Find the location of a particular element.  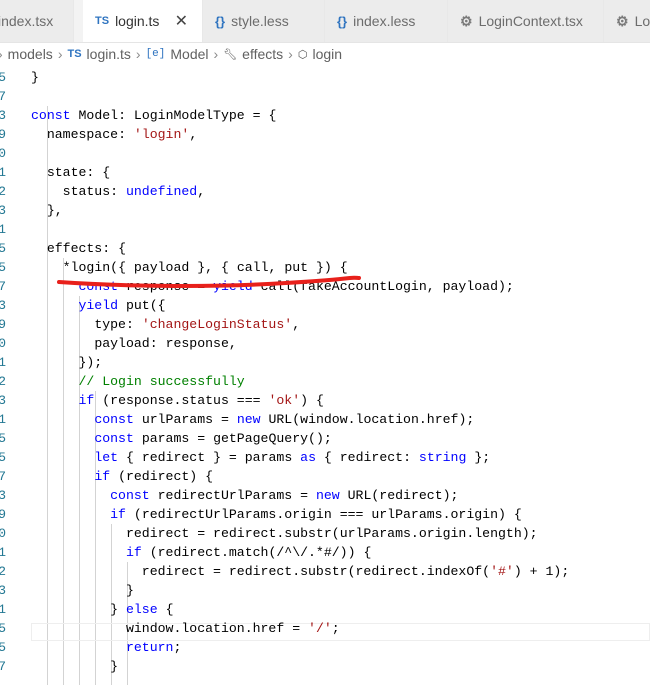

breadcrumb-item-model: [e] Model is located at coordinates (177, 54).